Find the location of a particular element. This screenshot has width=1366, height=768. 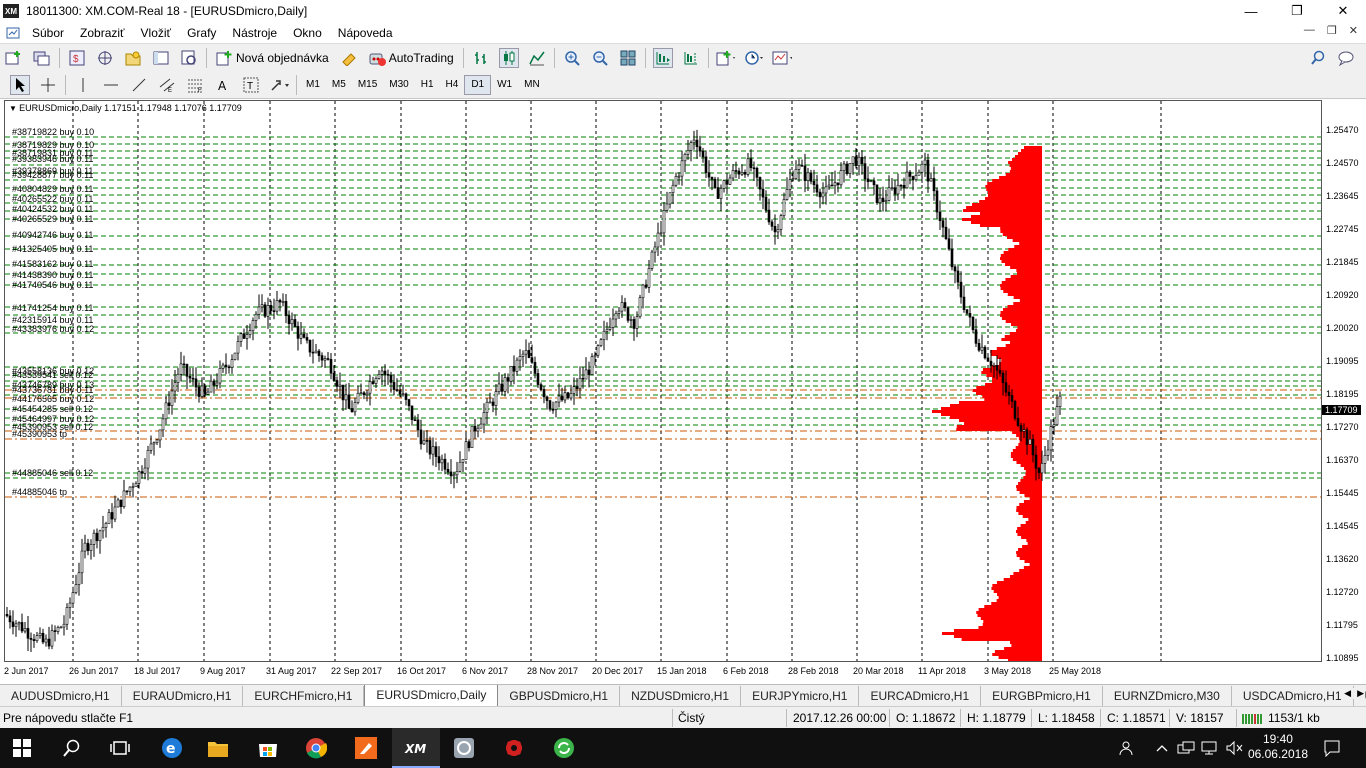

autotrading-button: AutoTrading is located at coordinates (421, 58).